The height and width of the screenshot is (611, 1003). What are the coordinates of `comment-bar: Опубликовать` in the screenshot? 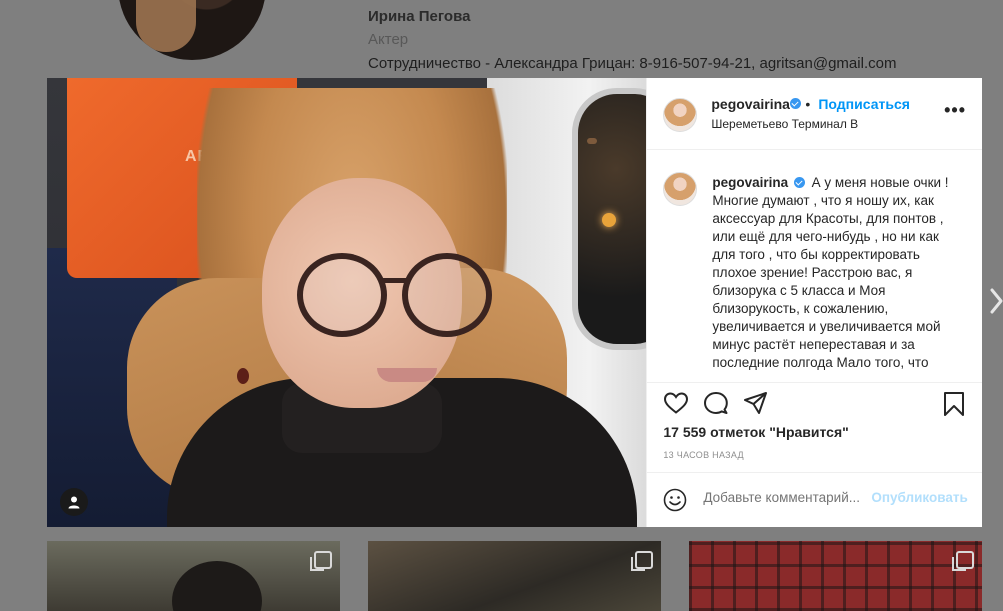 It's located at (815, 500).